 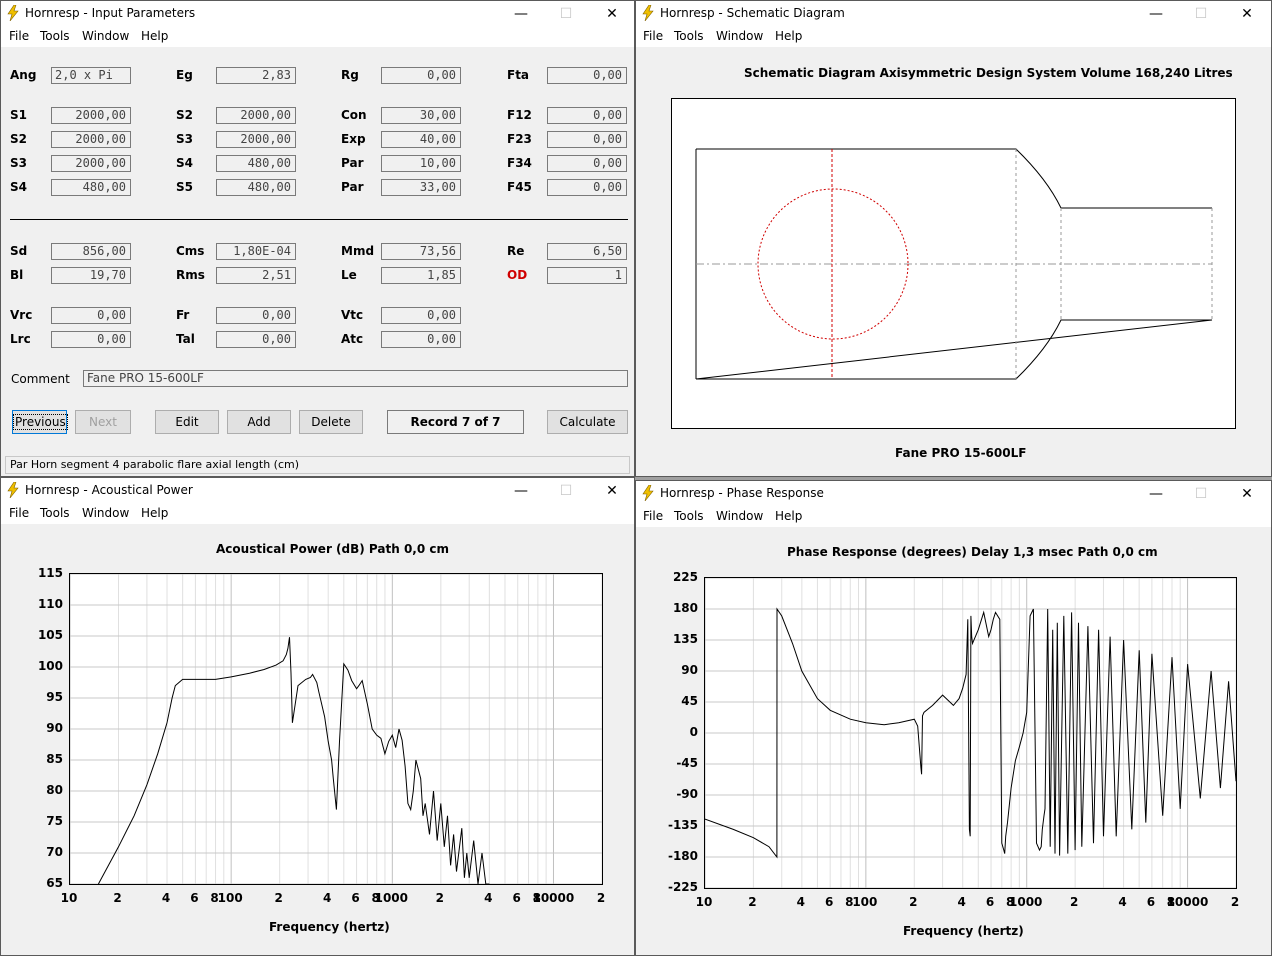 What do you see at coordinates (91, 315) in the screenshot?
I see `param-field-vrc: 0,00` at bounding box center [91, 315].